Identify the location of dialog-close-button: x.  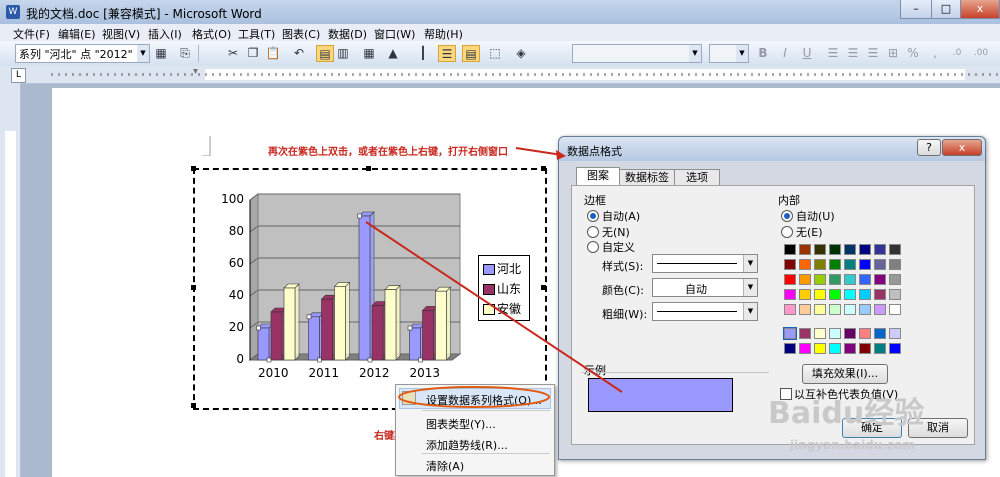
(962, 147).